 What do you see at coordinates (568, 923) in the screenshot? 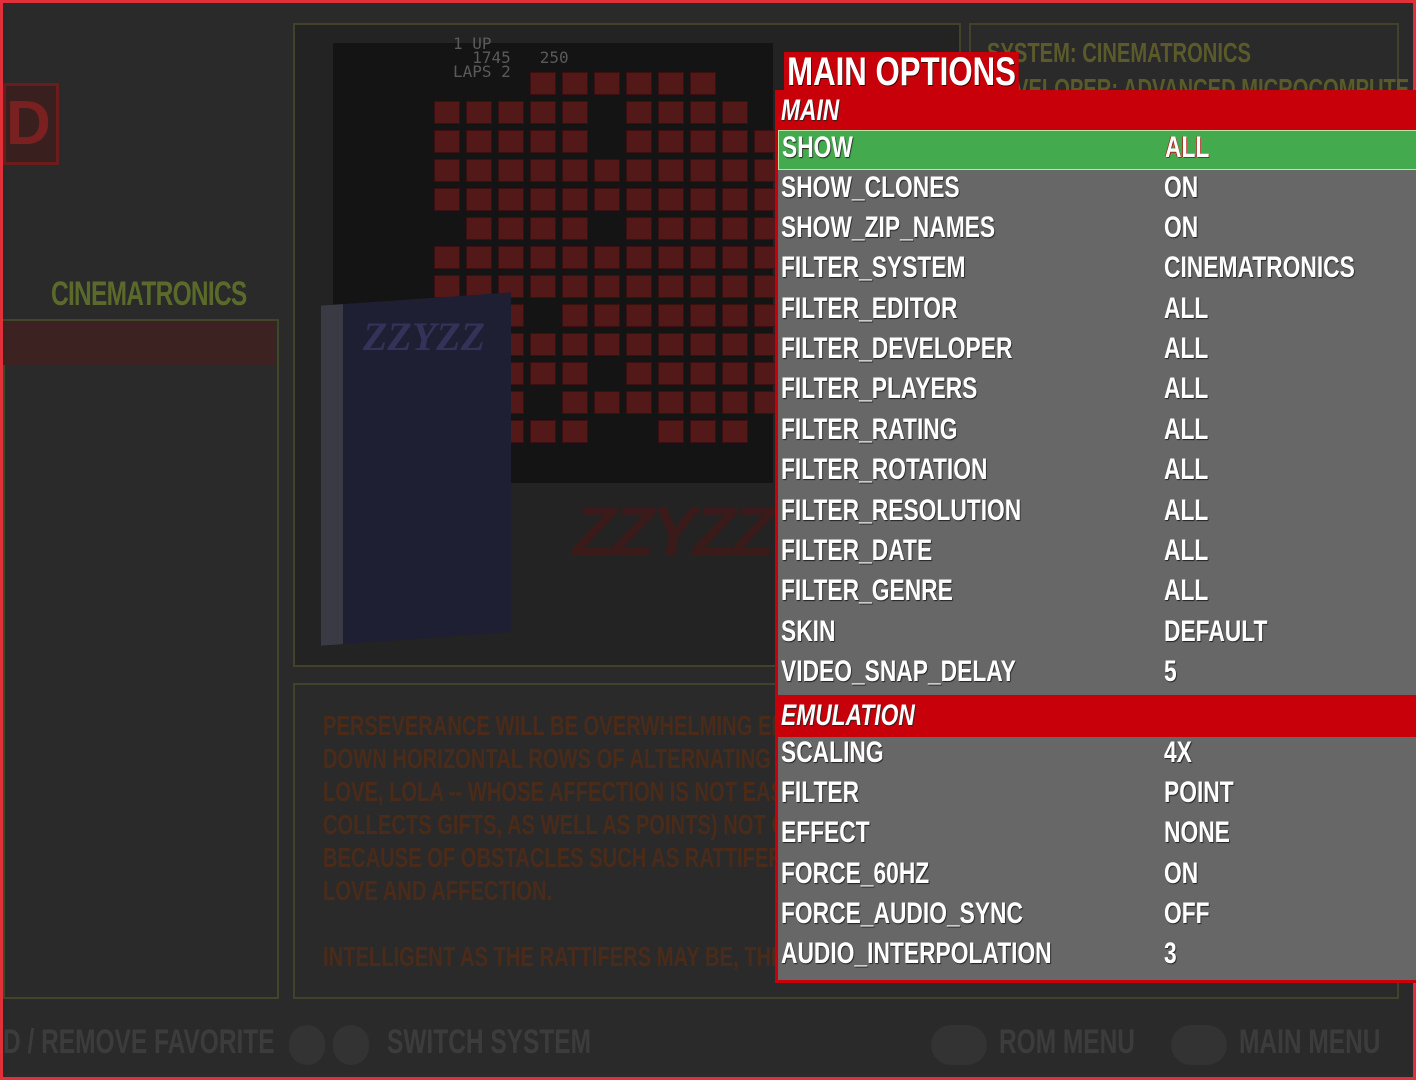
I see `description-line` at bounding box center [568, 923].